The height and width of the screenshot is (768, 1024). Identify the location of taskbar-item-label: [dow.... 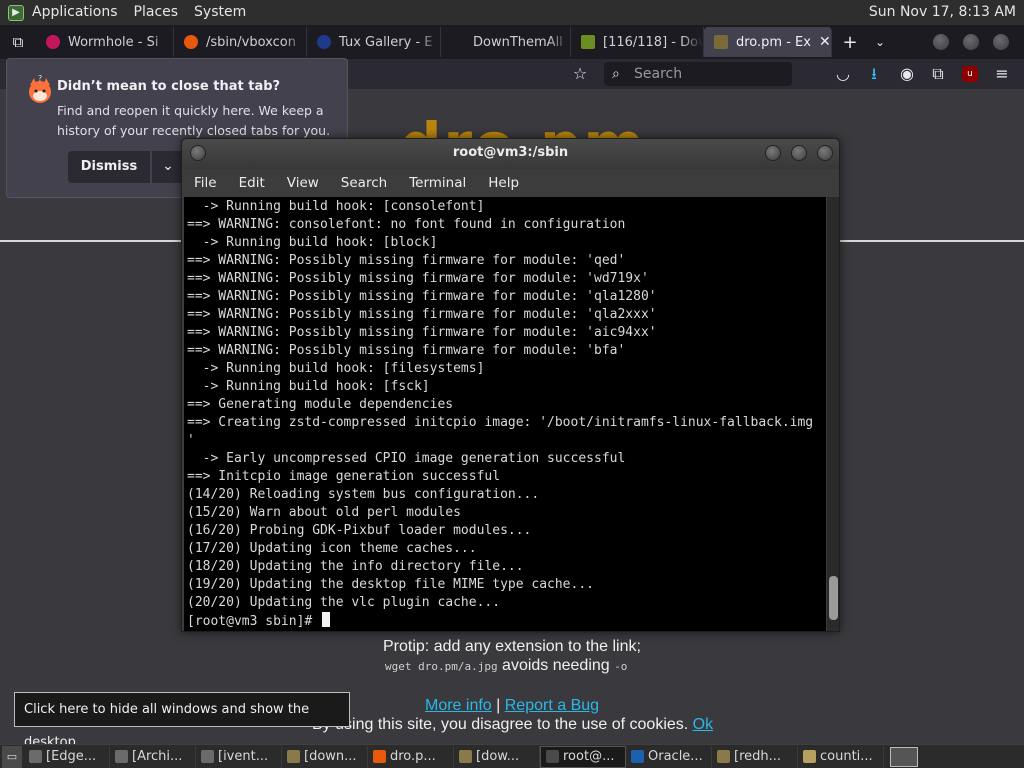
(498, 756).